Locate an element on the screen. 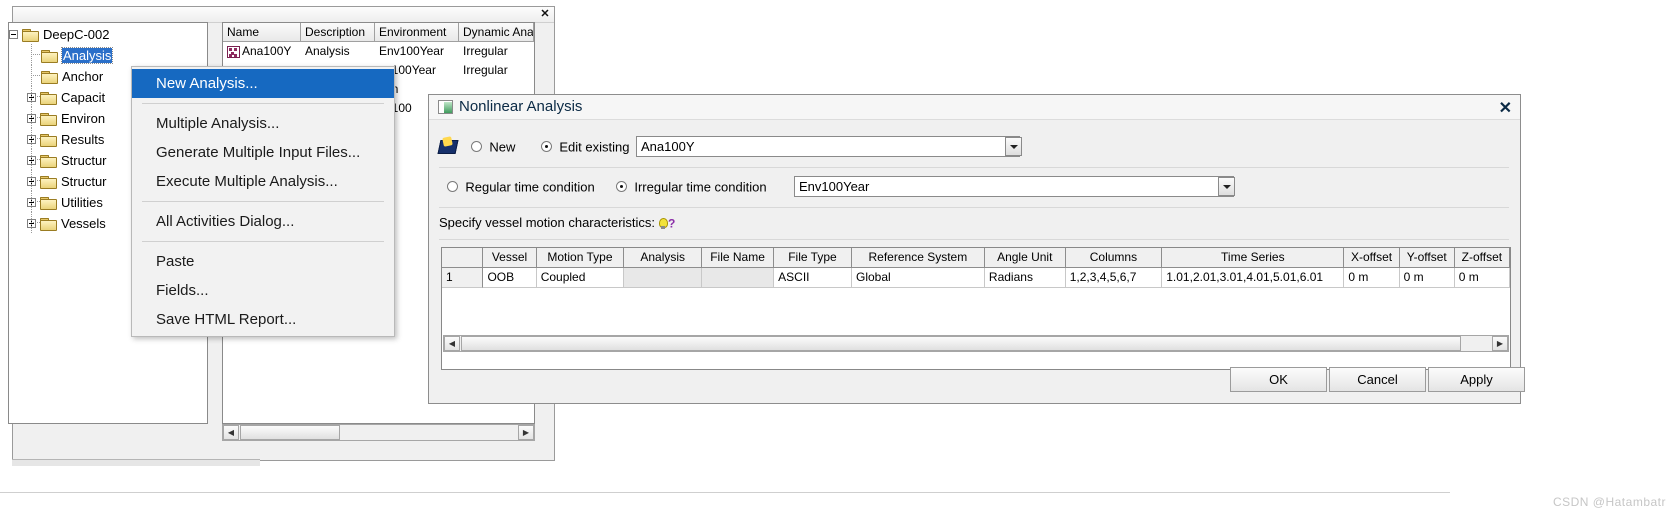 This screenshot has height=513, width=1678. list-header-row: Name Description Environment Dynamic Ana is located at coordinates (378, 32).